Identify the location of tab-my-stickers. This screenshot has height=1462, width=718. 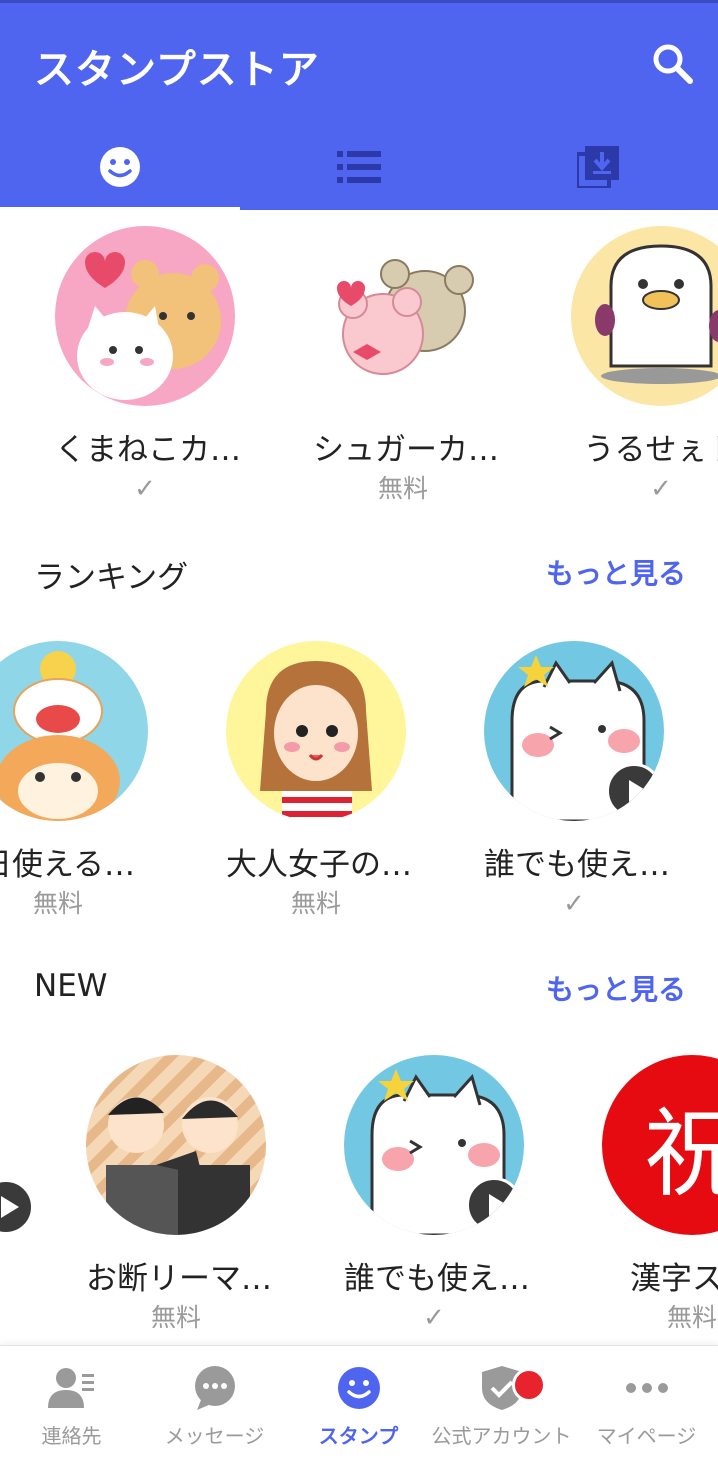
(597, 167).